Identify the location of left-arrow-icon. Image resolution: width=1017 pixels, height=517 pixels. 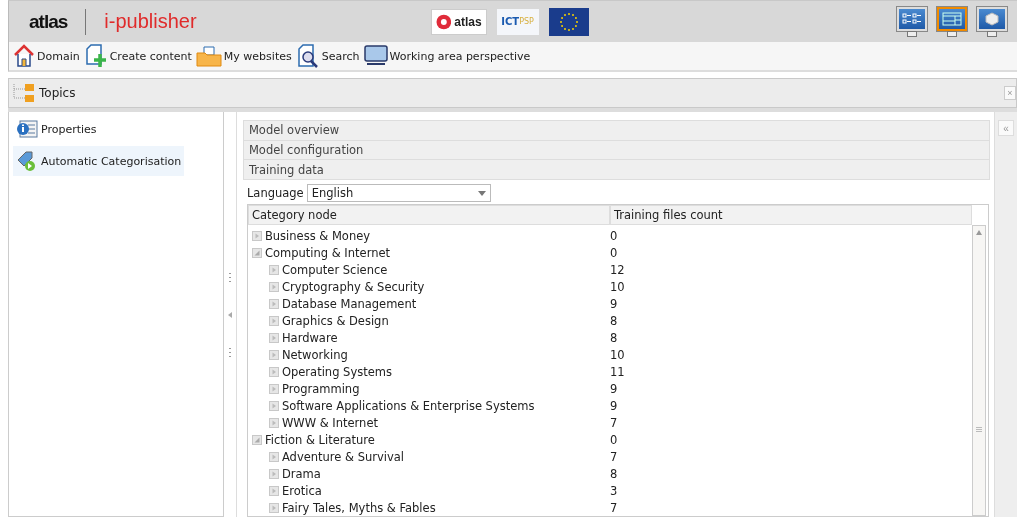
(230, 314).